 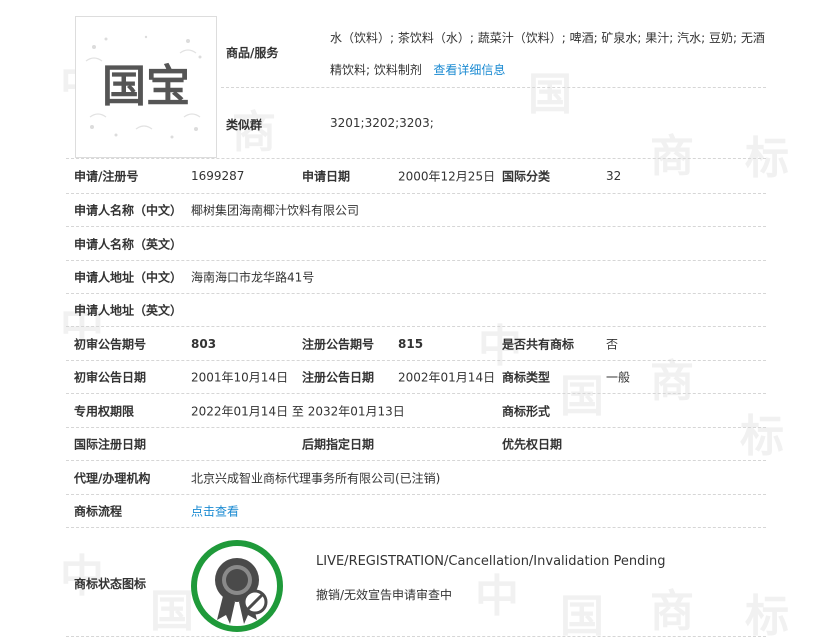 What do you see at coordinates (416, 510) in the screenshot?
I see `row-trademark-flow: 商标流程 点击查看` at bounding box center [416, 510].